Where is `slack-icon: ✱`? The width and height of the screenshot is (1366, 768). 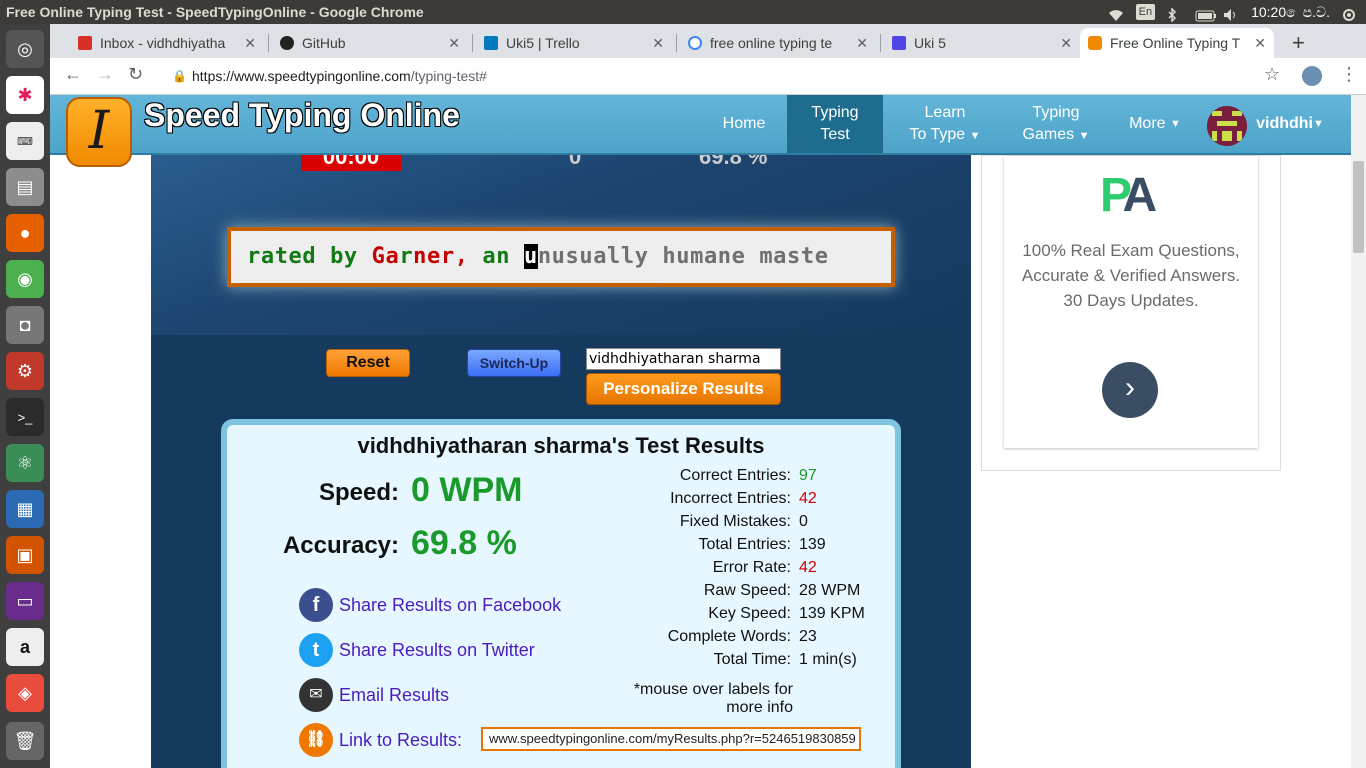 slack-icon: ✱ is located at coordinates (25, 95).